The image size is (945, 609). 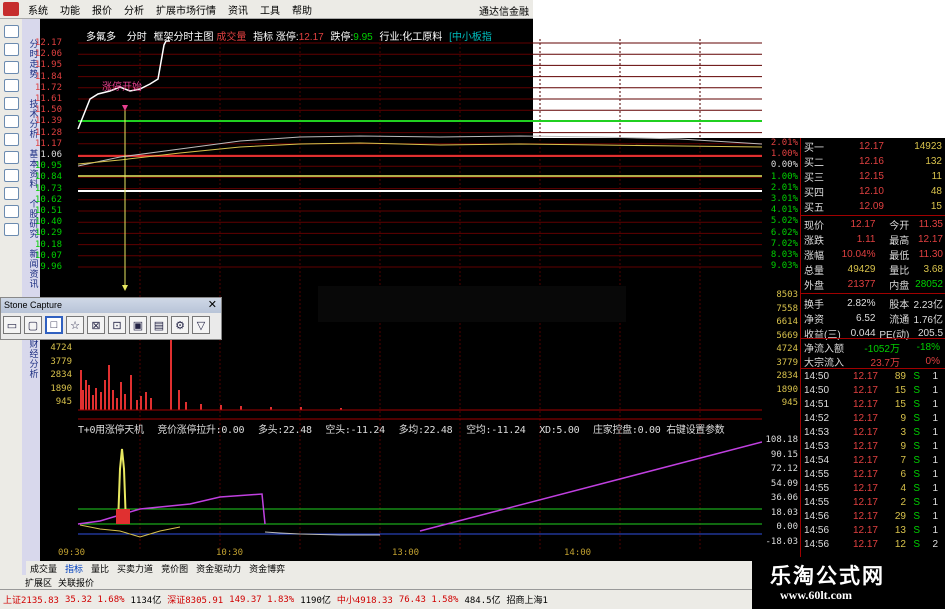 What do you see at coordinates (263, 37) in the screenshot?
I see `indicator-label: 指标` at bounding box center [263, 37].